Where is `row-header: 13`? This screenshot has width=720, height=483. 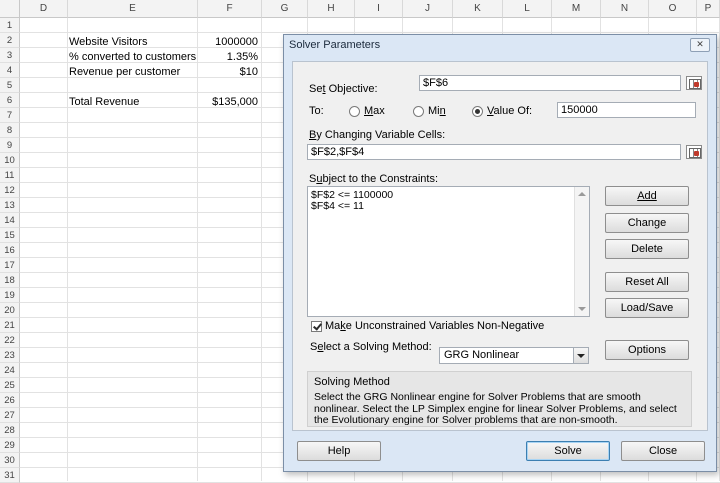 row-header: 13 is located at coordinates (10, 205).